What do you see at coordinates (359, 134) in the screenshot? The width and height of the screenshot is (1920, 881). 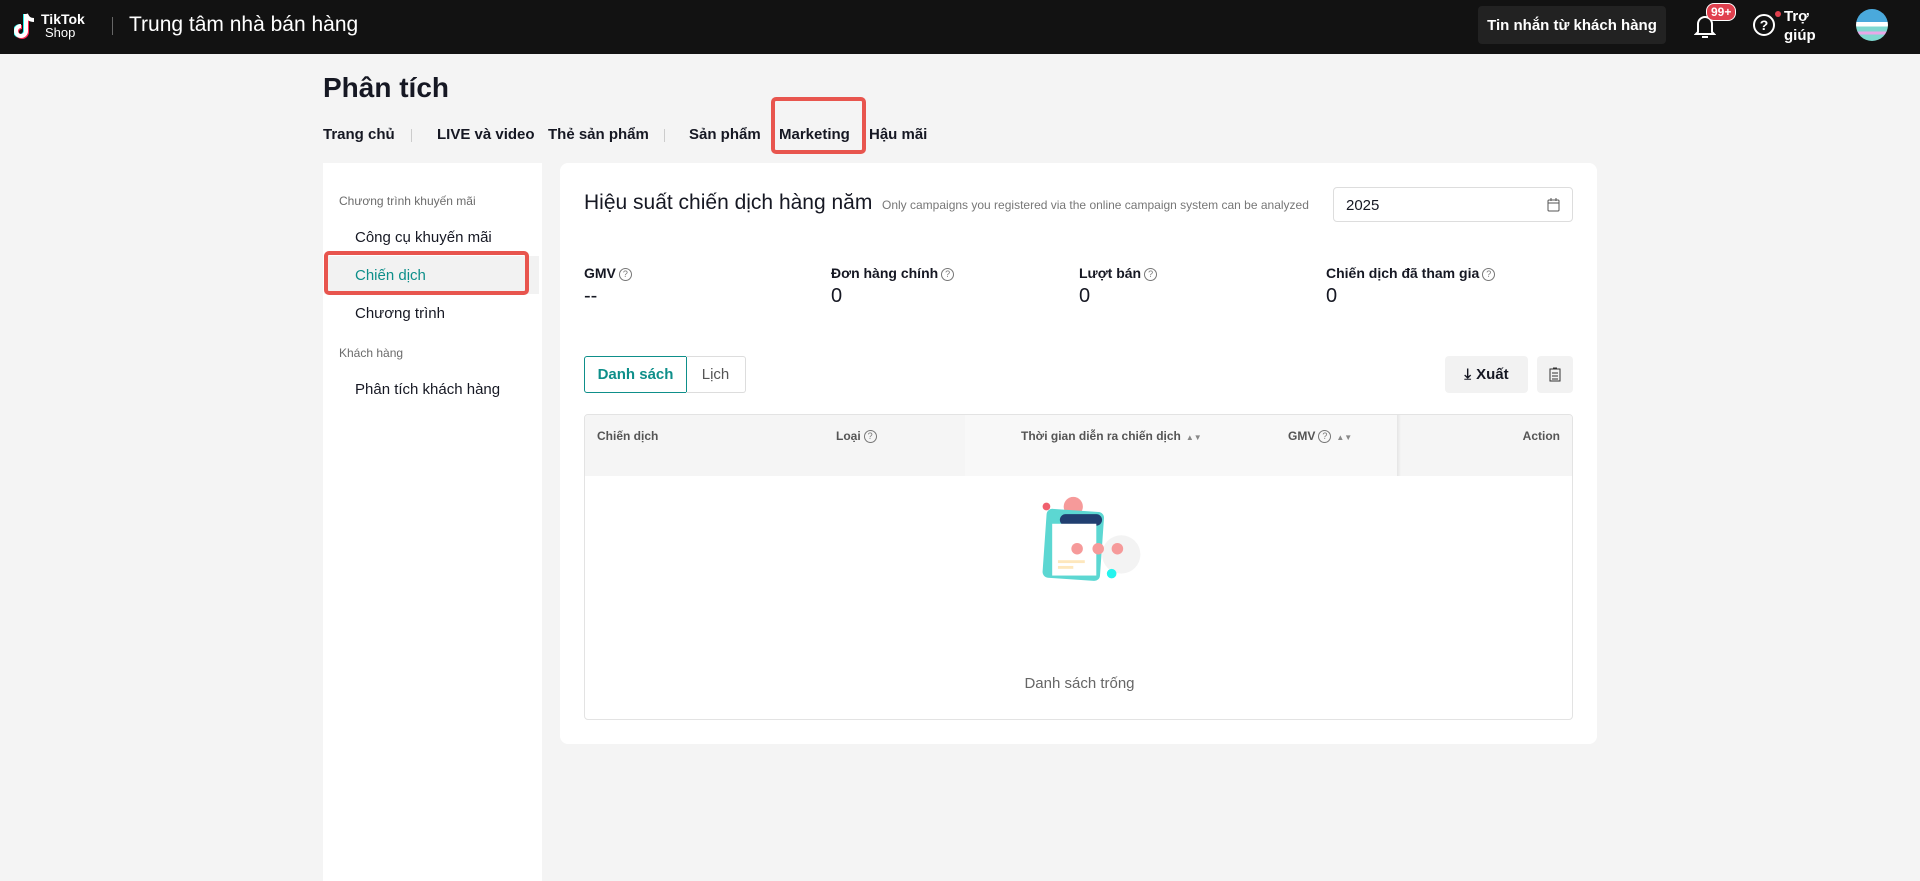 I see `tab-home: Trang chủ` at bounding box center [359, 134].